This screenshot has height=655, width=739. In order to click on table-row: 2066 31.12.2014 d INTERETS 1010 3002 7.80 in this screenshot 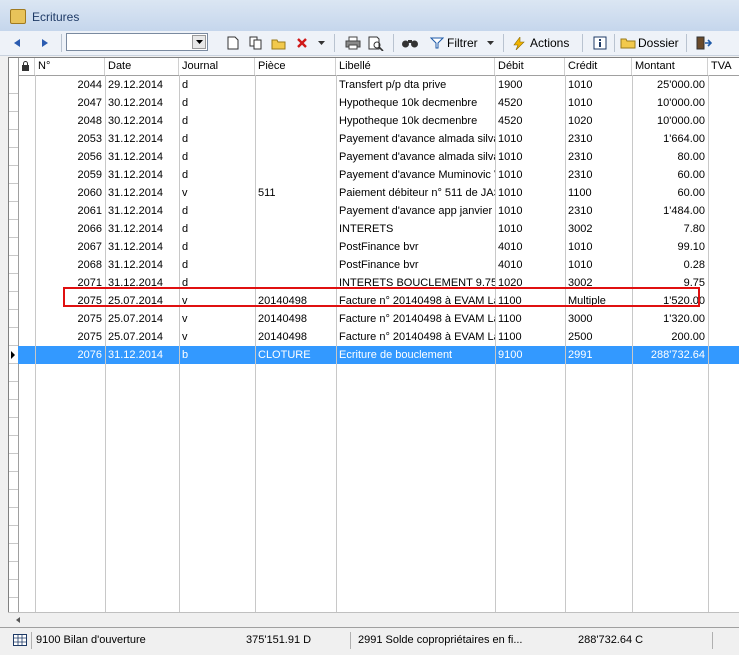, I will do `click(378, 229)`.